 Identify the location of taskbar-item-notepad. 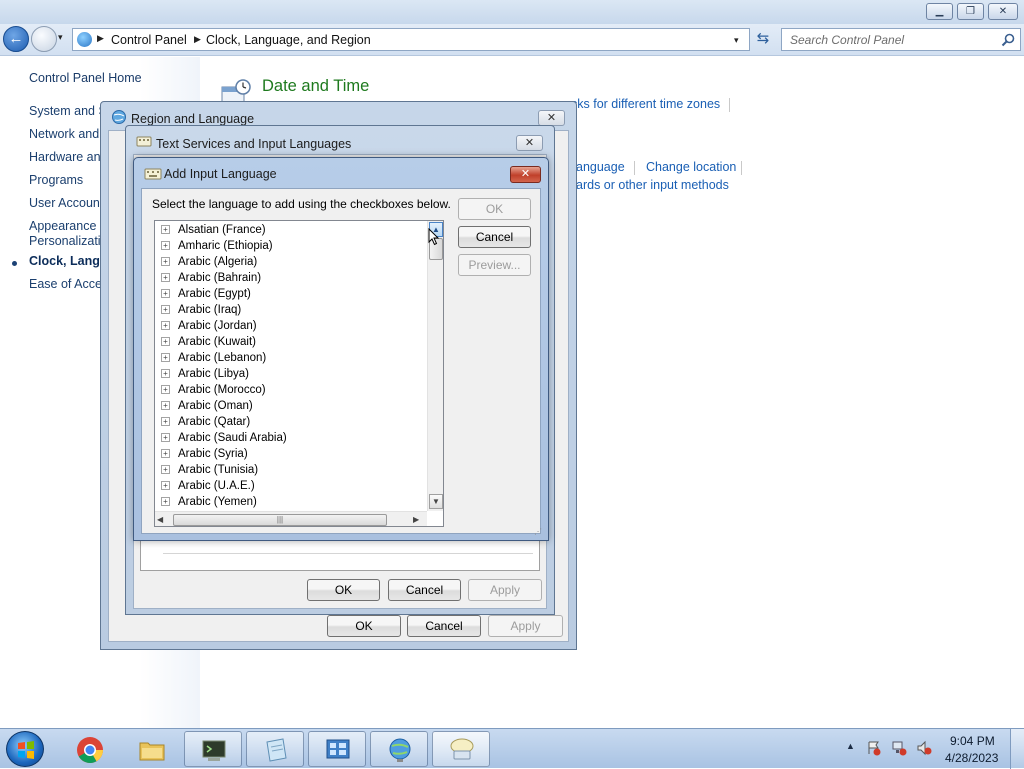
(275, 749).